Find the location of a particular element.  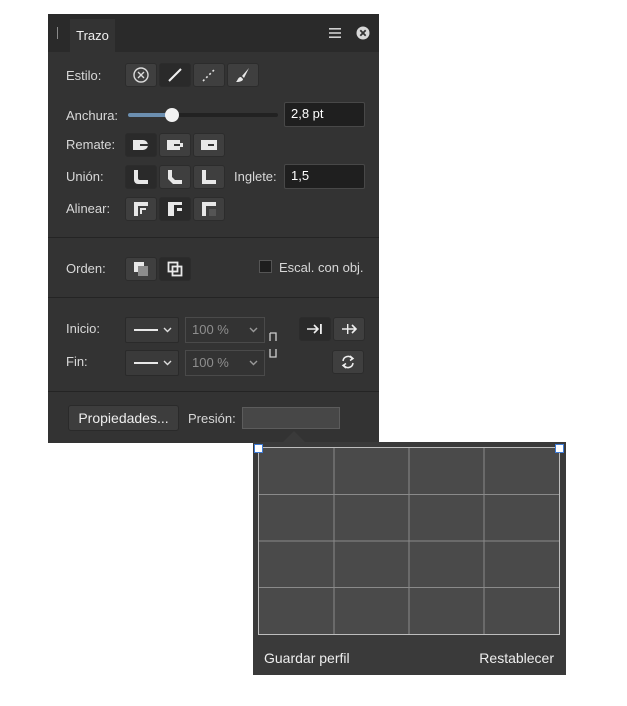

round-join-icon is located at coordinates (175, 177).